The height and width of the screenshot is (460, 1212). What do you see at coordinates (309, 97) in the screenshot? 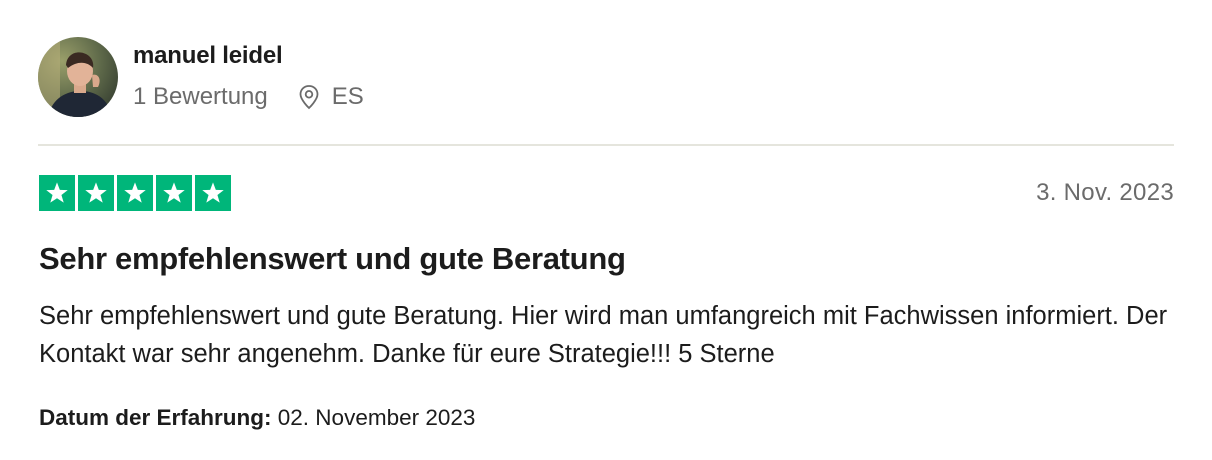
I see `location-pin-icon` at bounding box center [309, 97].